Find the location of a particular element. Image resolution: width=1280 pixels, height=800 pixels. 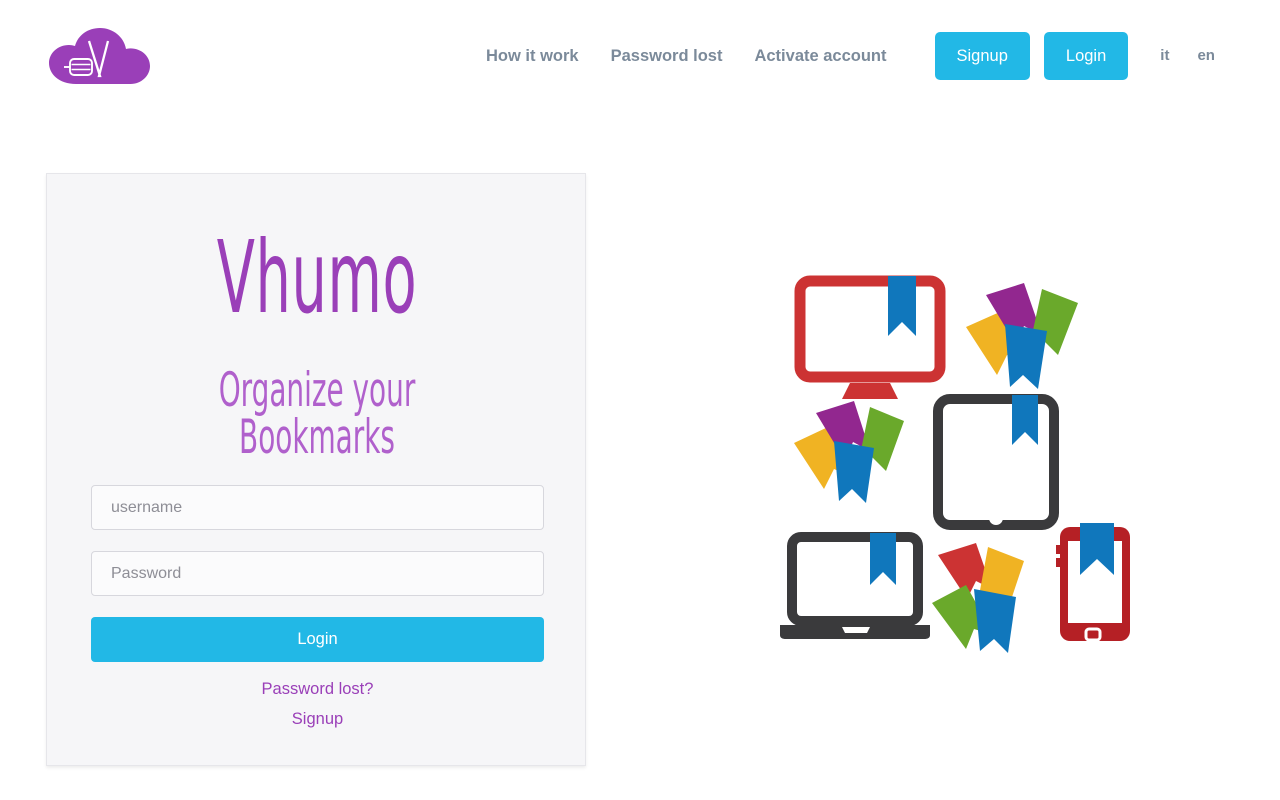

signup-link: Signup is located at coordinates (317, 719).